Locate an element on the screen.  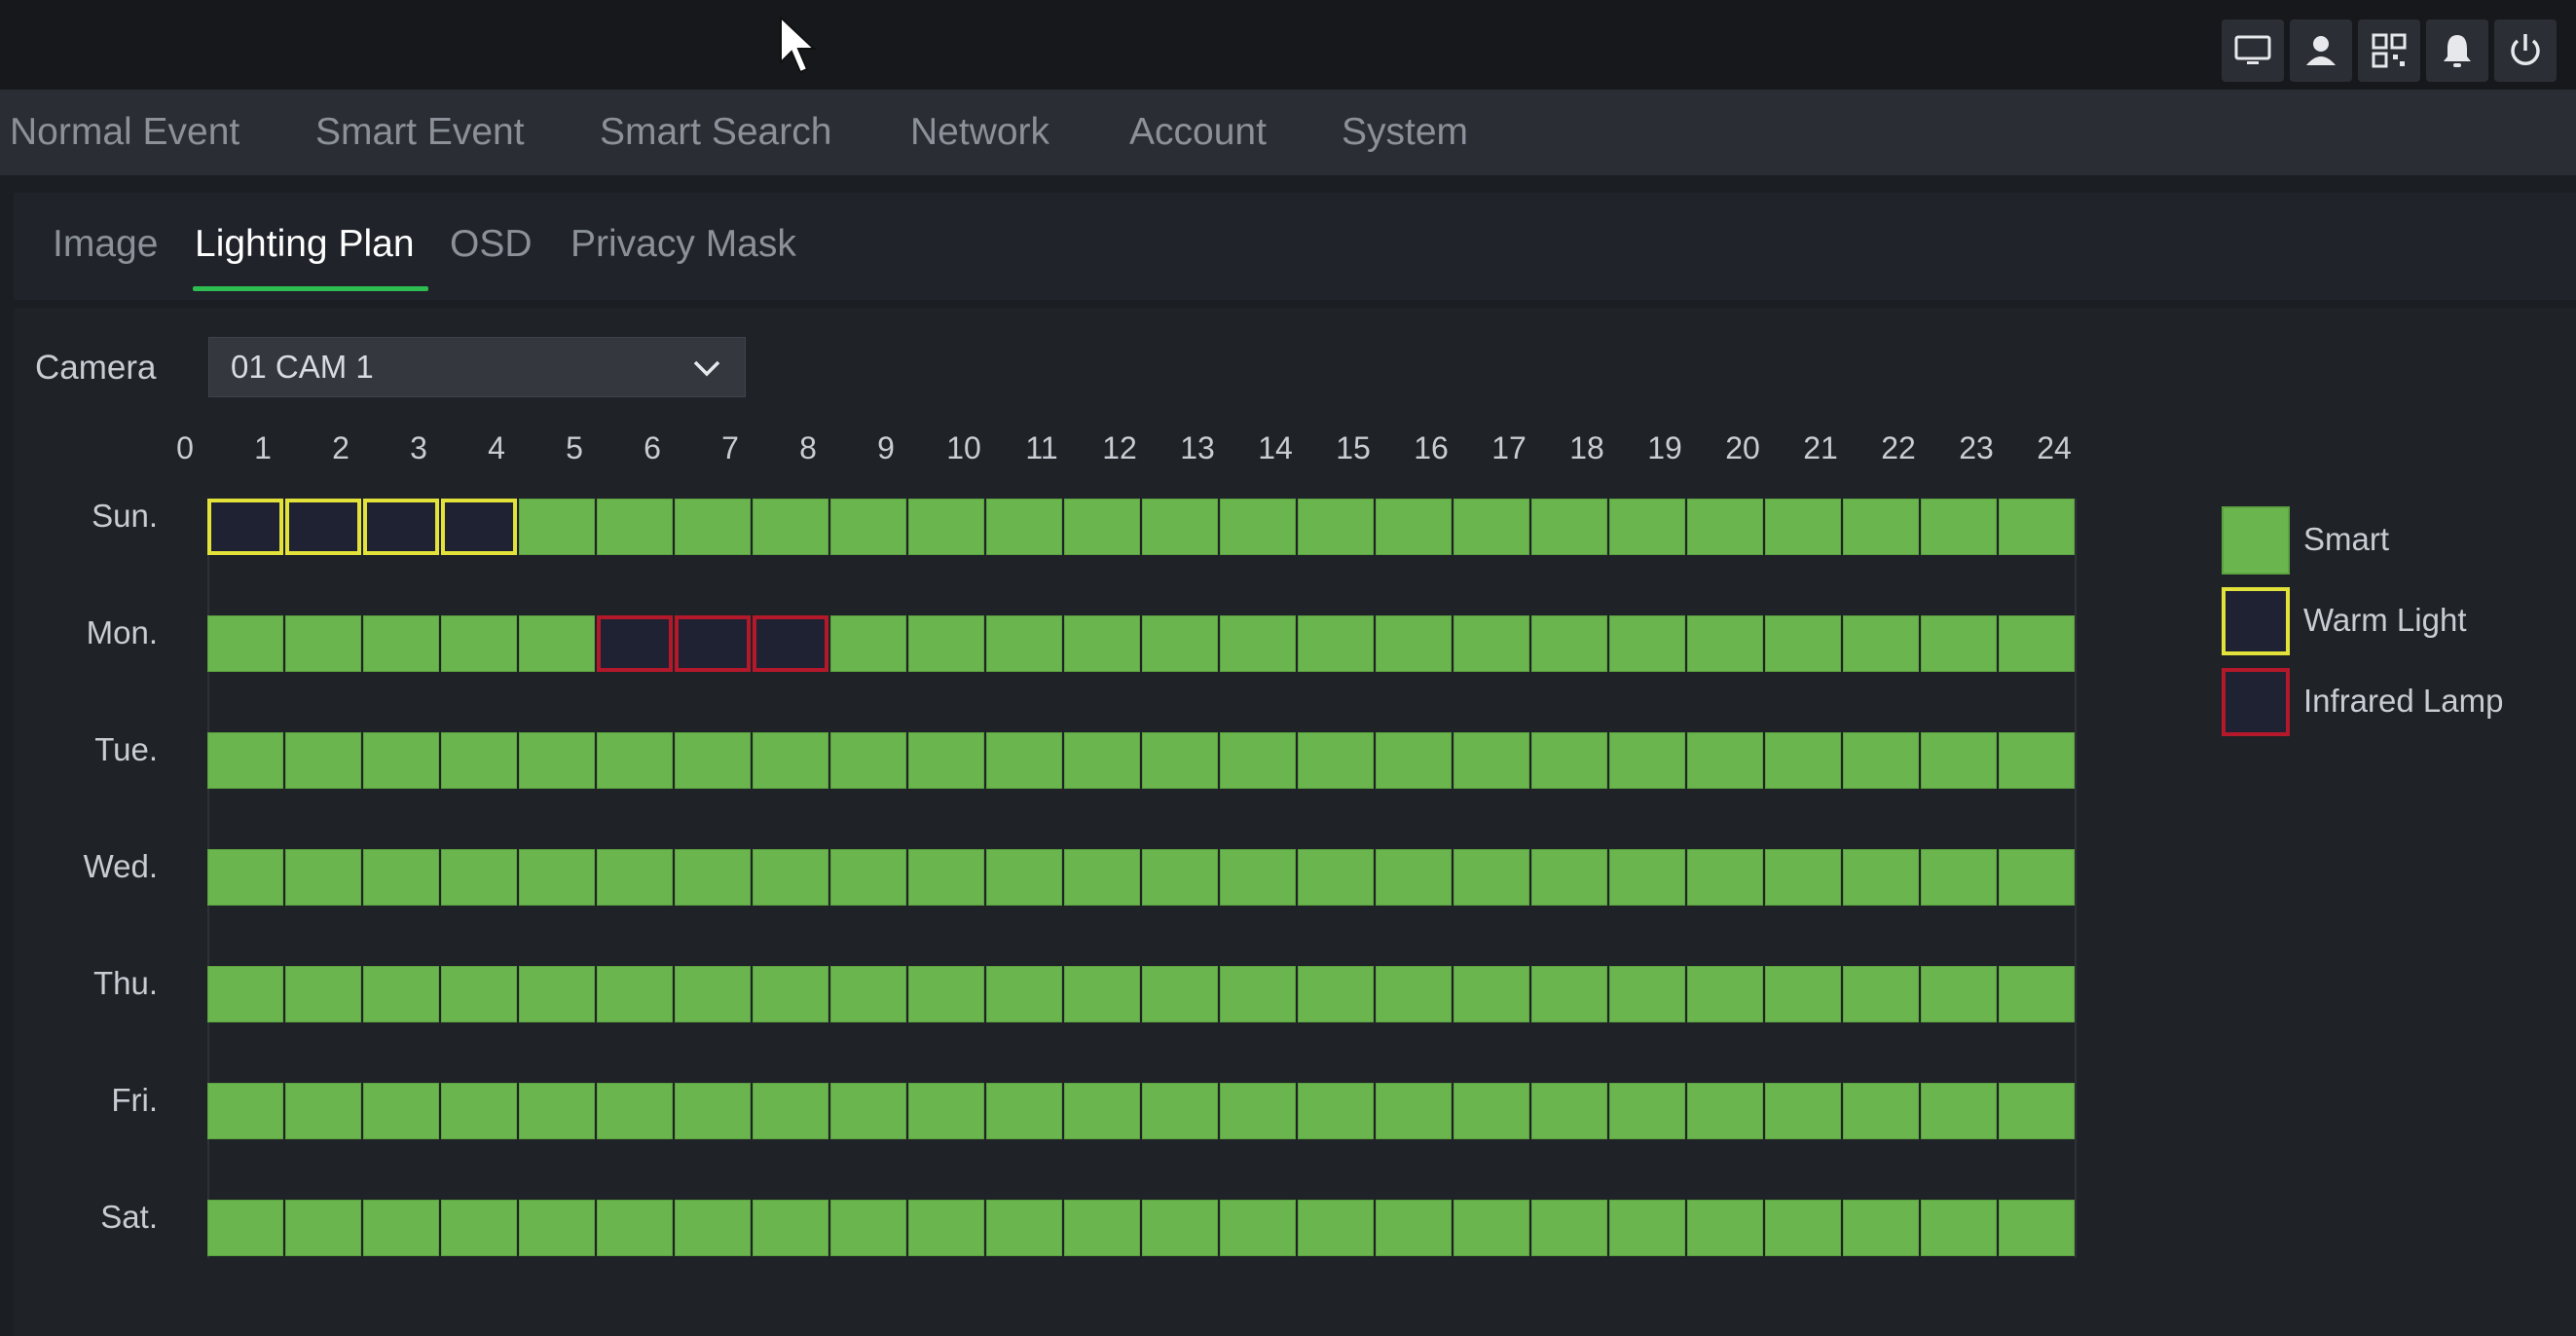
tab-image: Image is located at coordinates (105, 244).